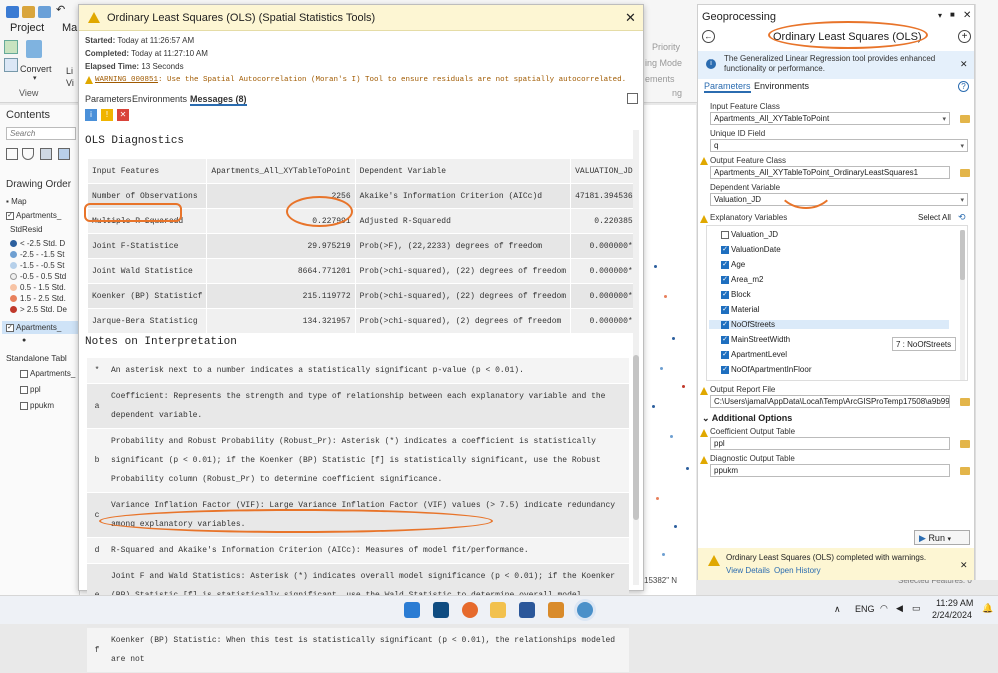 This screenshot has width=998, height=673. Describe the element at coordinates (964, 36) in the screenshot. I see `add-icon: +` at that location.